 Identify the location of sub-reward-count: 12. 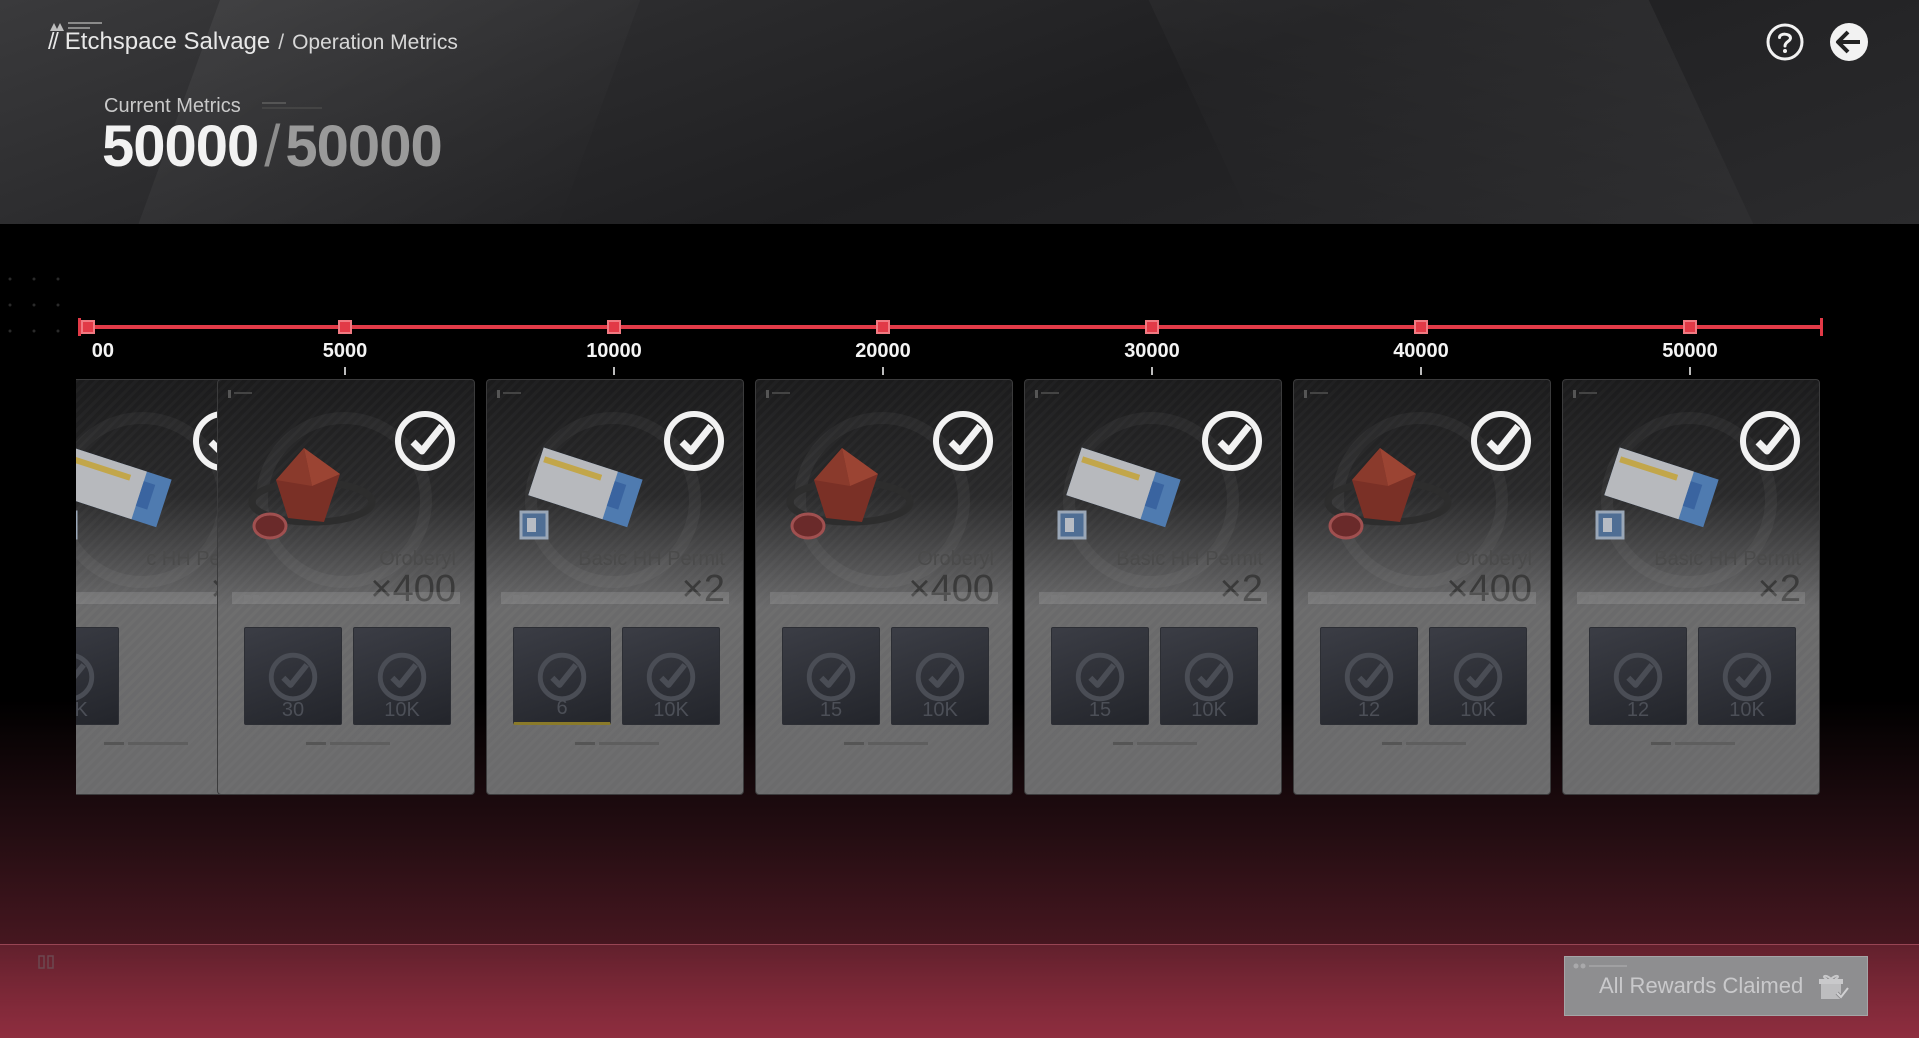
(1369, 710).